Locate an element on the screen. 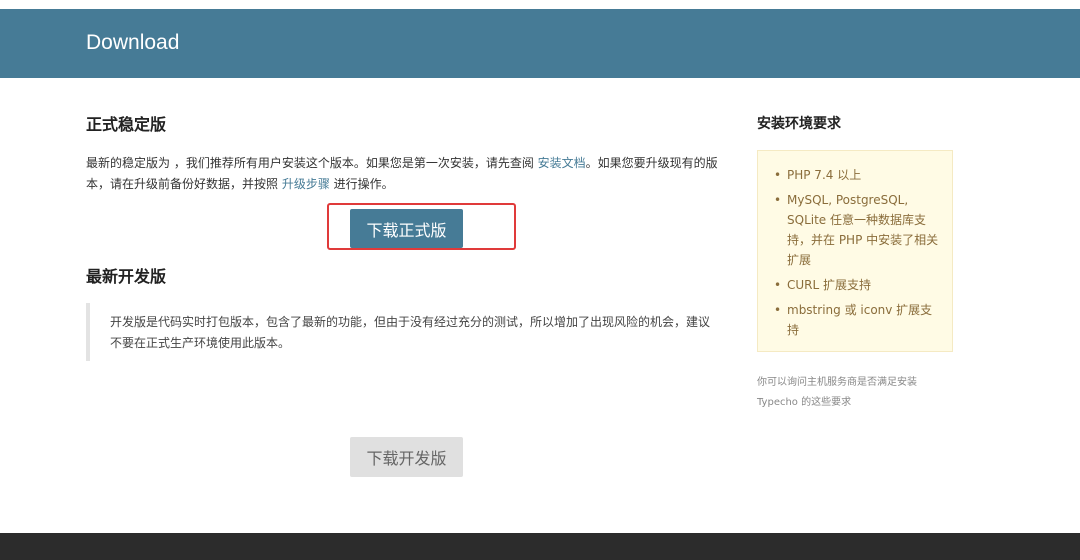  requirement-item-curl: • CURL 扩展支持 is located at coordinates (859, 285).